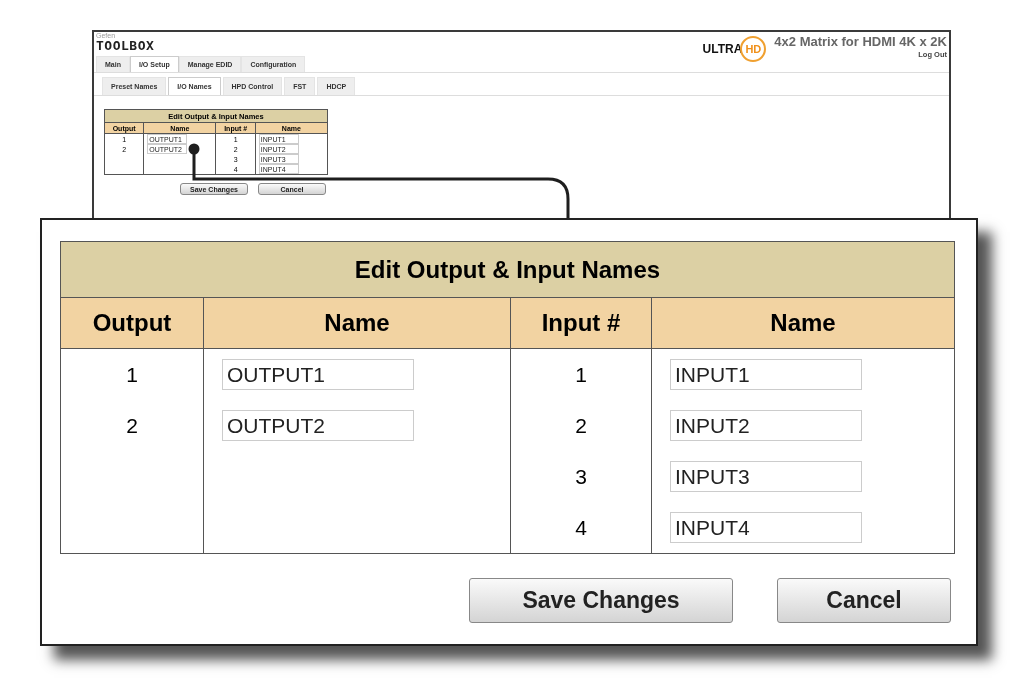 This screenshot has width=1024, height=695. Describe the element at coordinates (581, 323) in the screenshot. I see `column-header: Input #` at that location.